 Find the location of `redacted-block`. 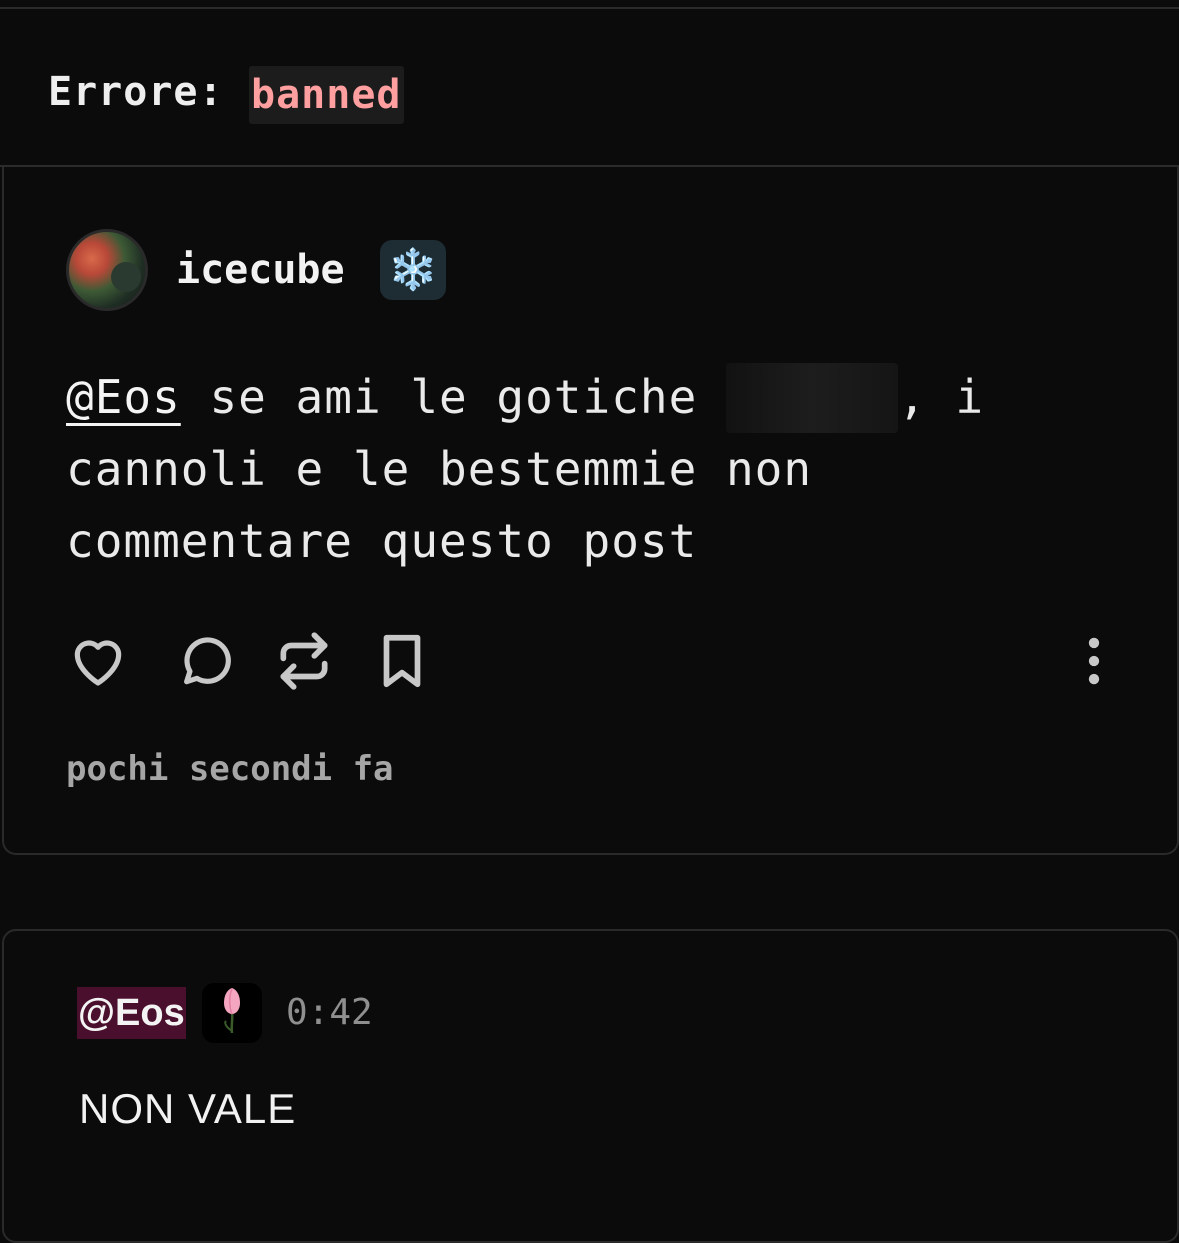

redacted-block is located at coordinates (811, 398).